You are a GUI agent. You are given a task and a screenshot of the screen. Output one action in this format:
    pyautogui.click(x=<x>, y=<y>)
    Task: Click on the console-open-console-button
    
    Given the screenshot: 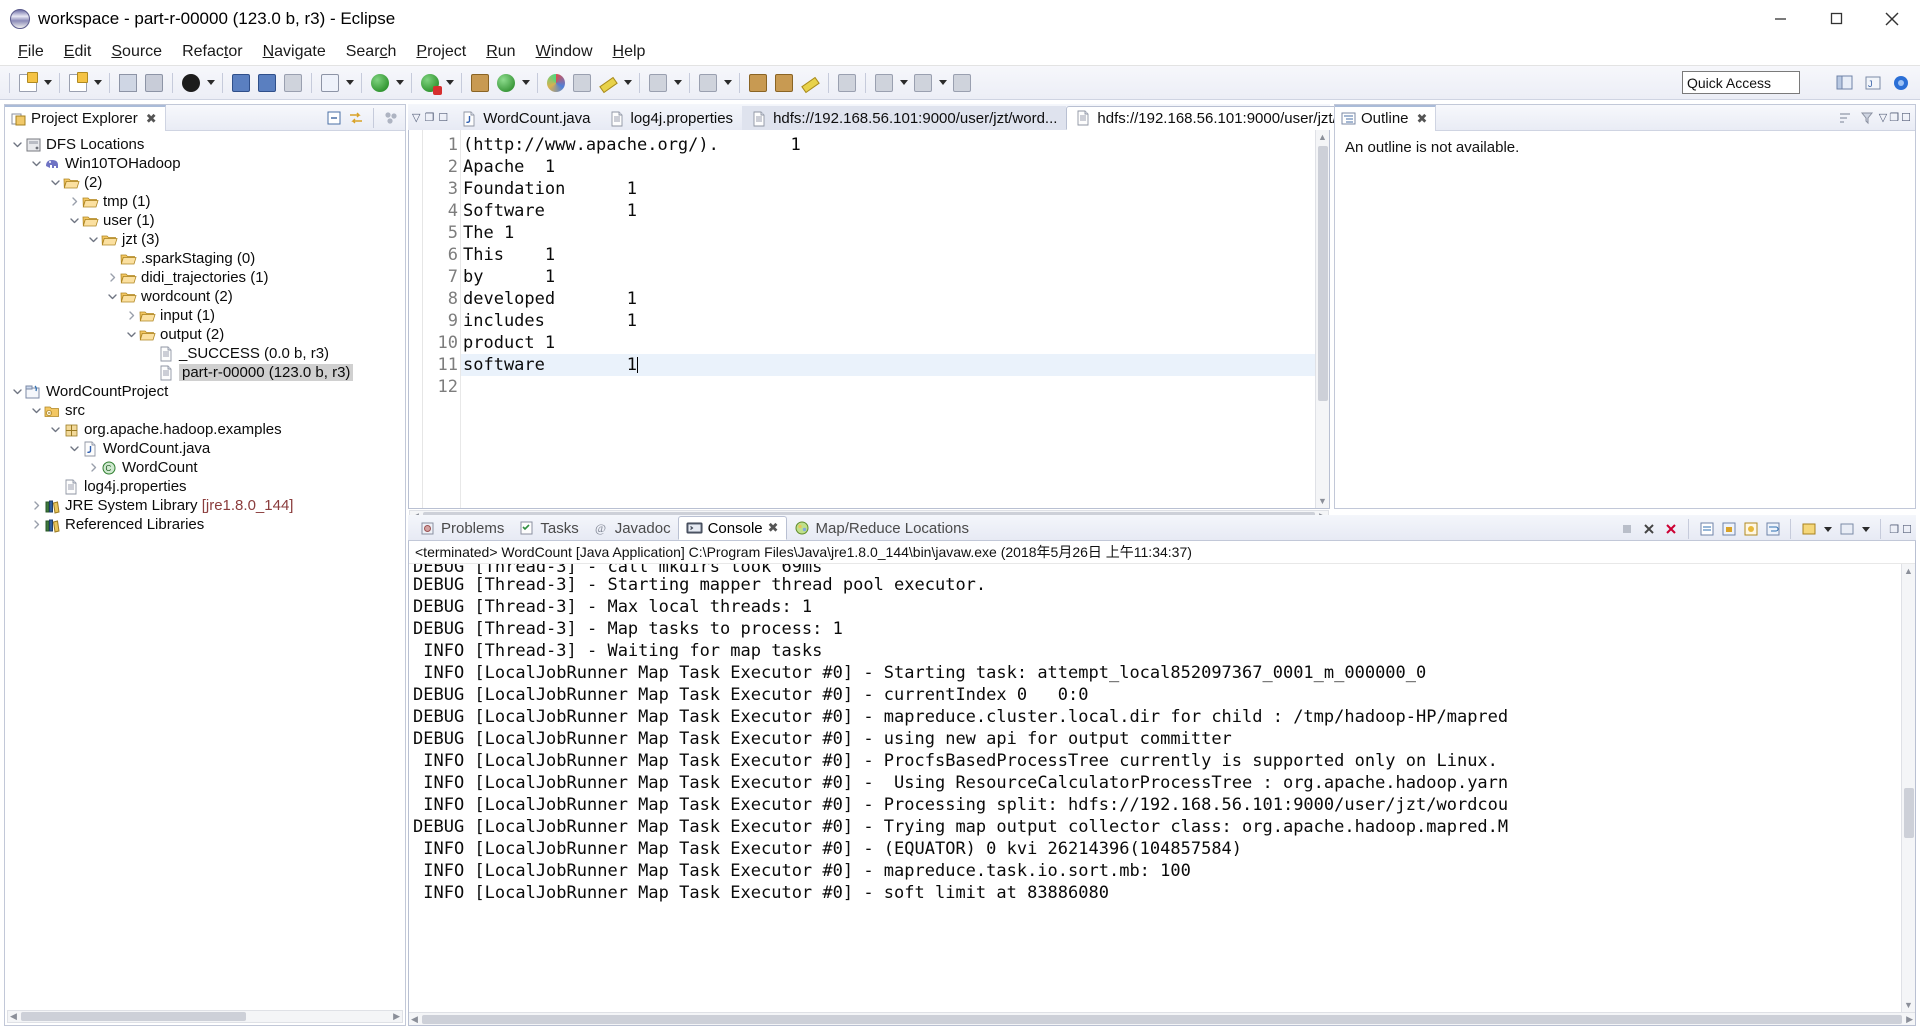 What is the action you would take?
    pyautogui.click(x=1808, y=529)
    